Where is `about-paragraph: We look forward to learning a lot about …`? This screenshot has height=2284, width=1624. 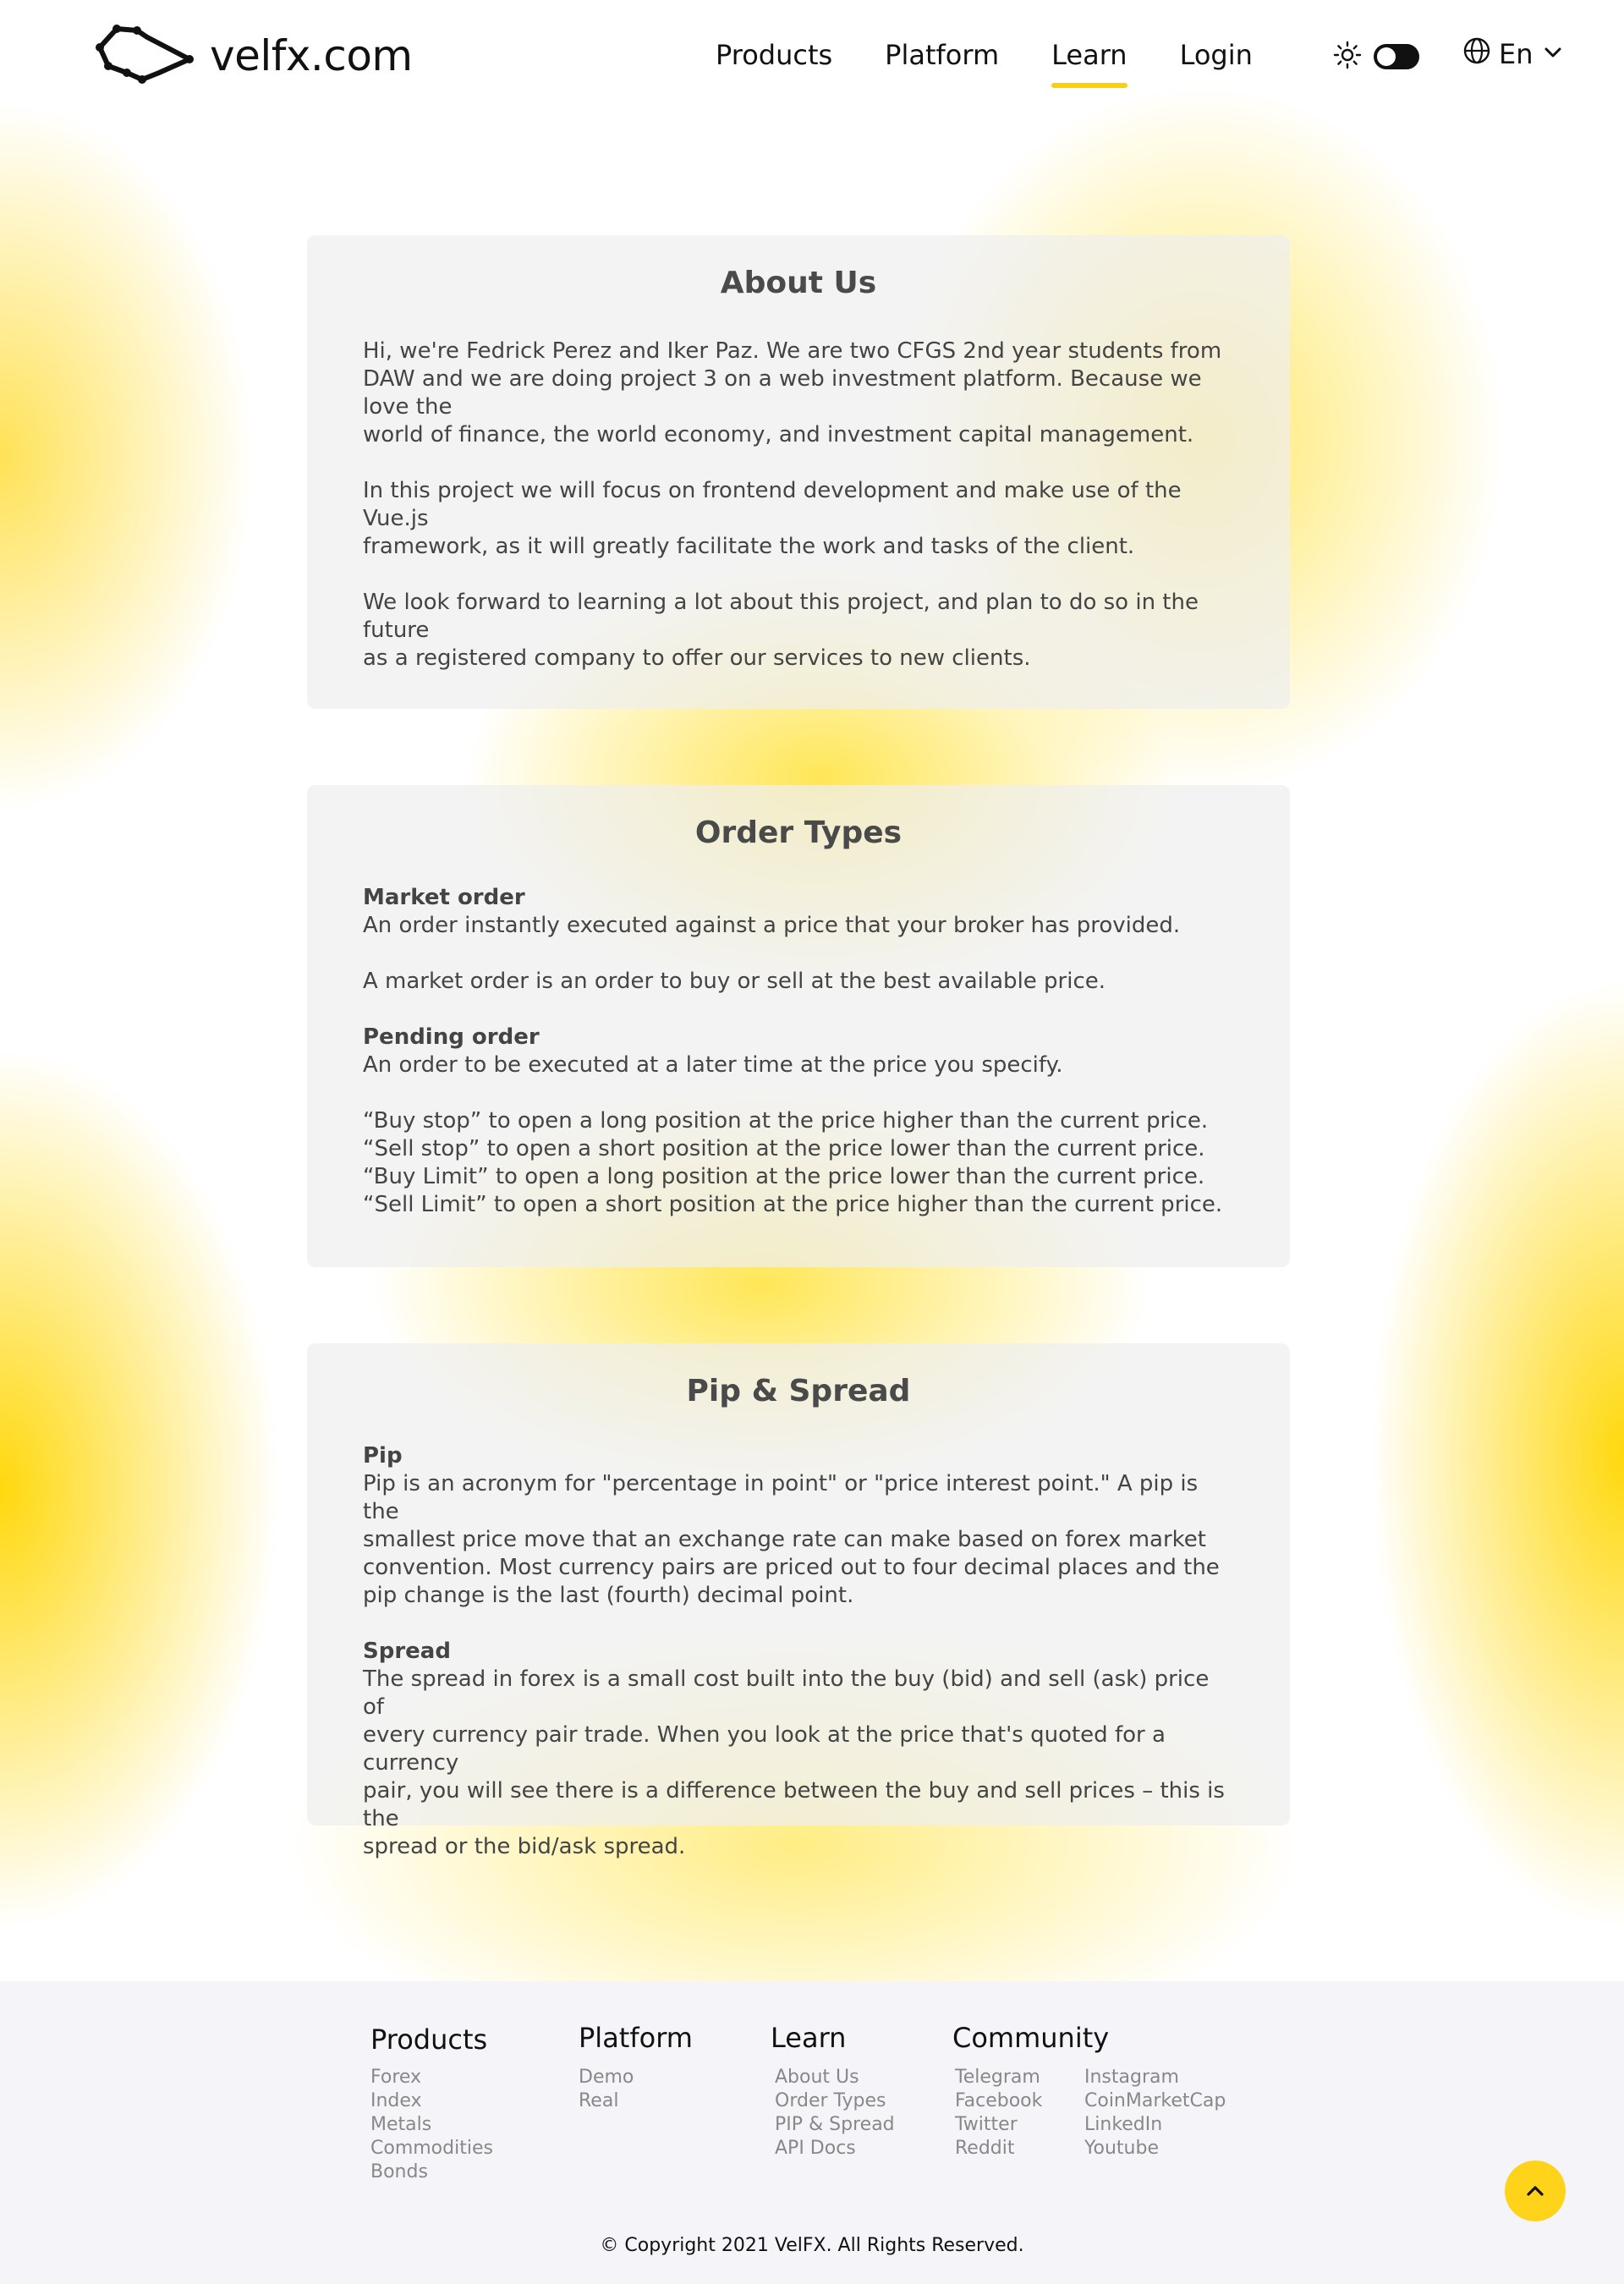 about-paragraph: We look forward to learning a lot about … is located at coordinates (798, 631).